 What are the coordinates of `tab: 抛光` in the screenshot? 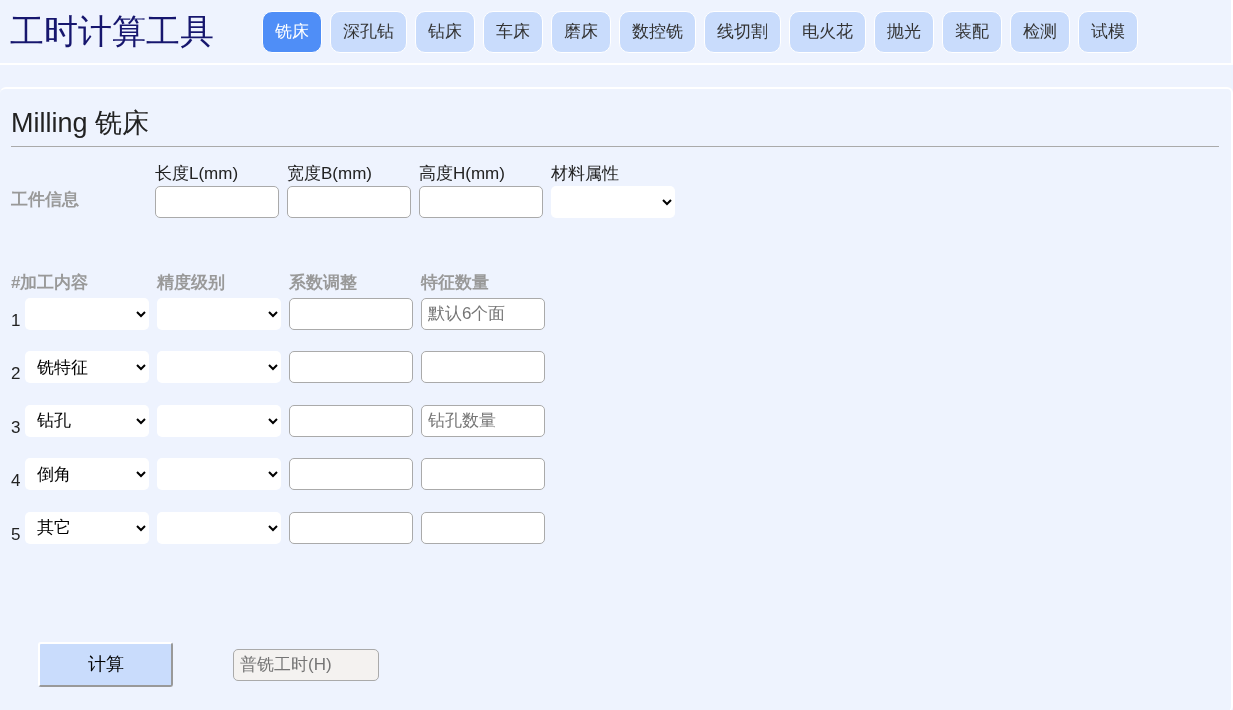 It's located at (904, 31).